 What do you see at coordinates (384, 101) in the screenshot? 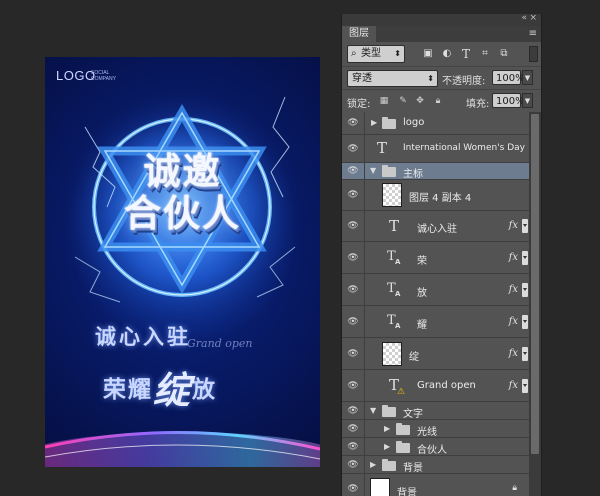
I see `lock-transparent-icon: ▦` at bounding box center [384, 101].